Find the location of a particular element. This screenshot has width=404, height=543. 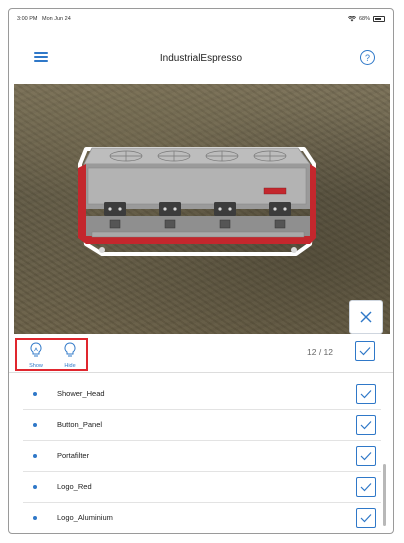

battery-percent: 68% is located at coordinates (364, 19).